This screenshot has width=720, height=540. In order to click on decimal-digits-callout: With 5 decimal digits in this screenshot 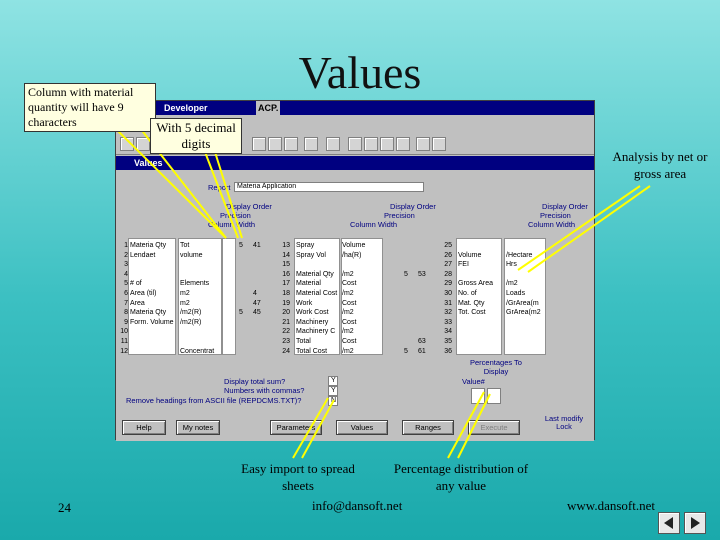, I will do `click(196, 136)`.